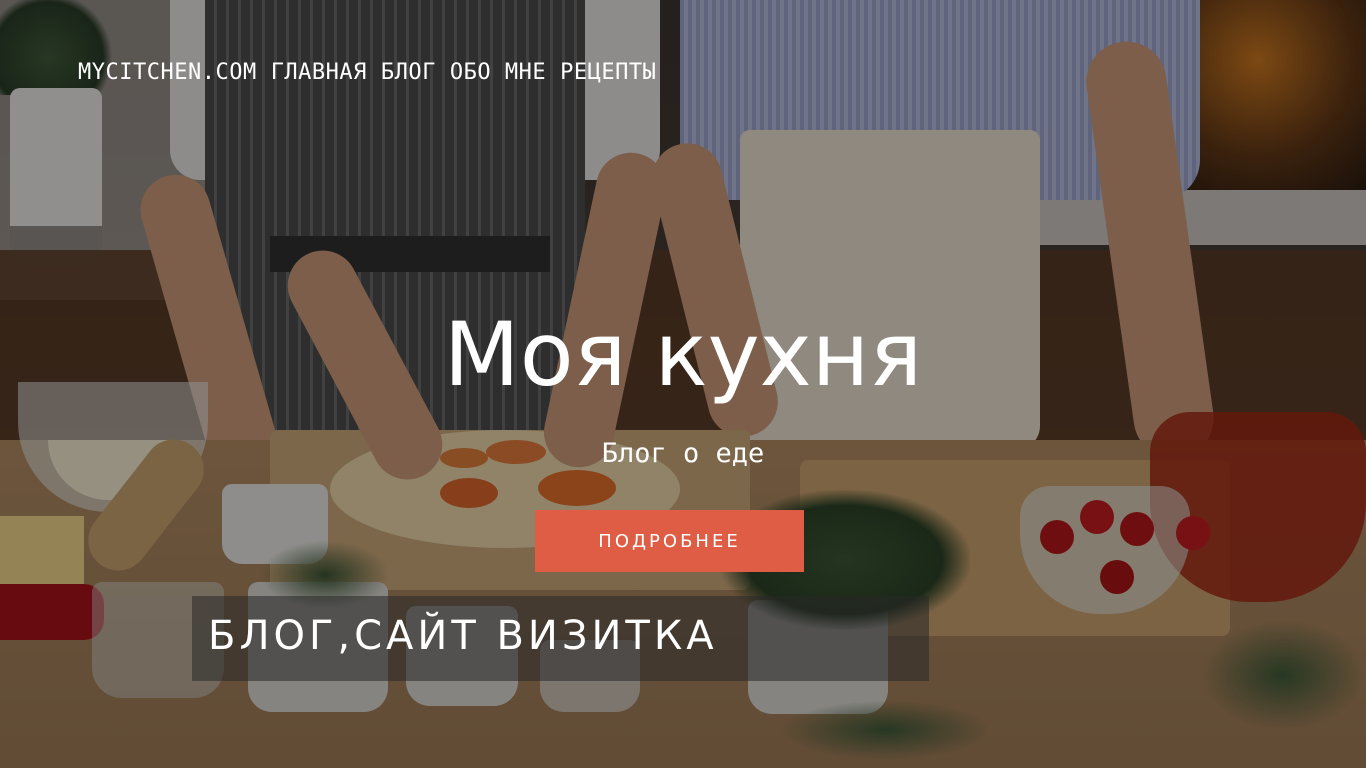  What do you see at coordinates (683, 453) in the screenshot?
I see `hero-subtitle: Блог о еде` at bounding box center [683, 453].